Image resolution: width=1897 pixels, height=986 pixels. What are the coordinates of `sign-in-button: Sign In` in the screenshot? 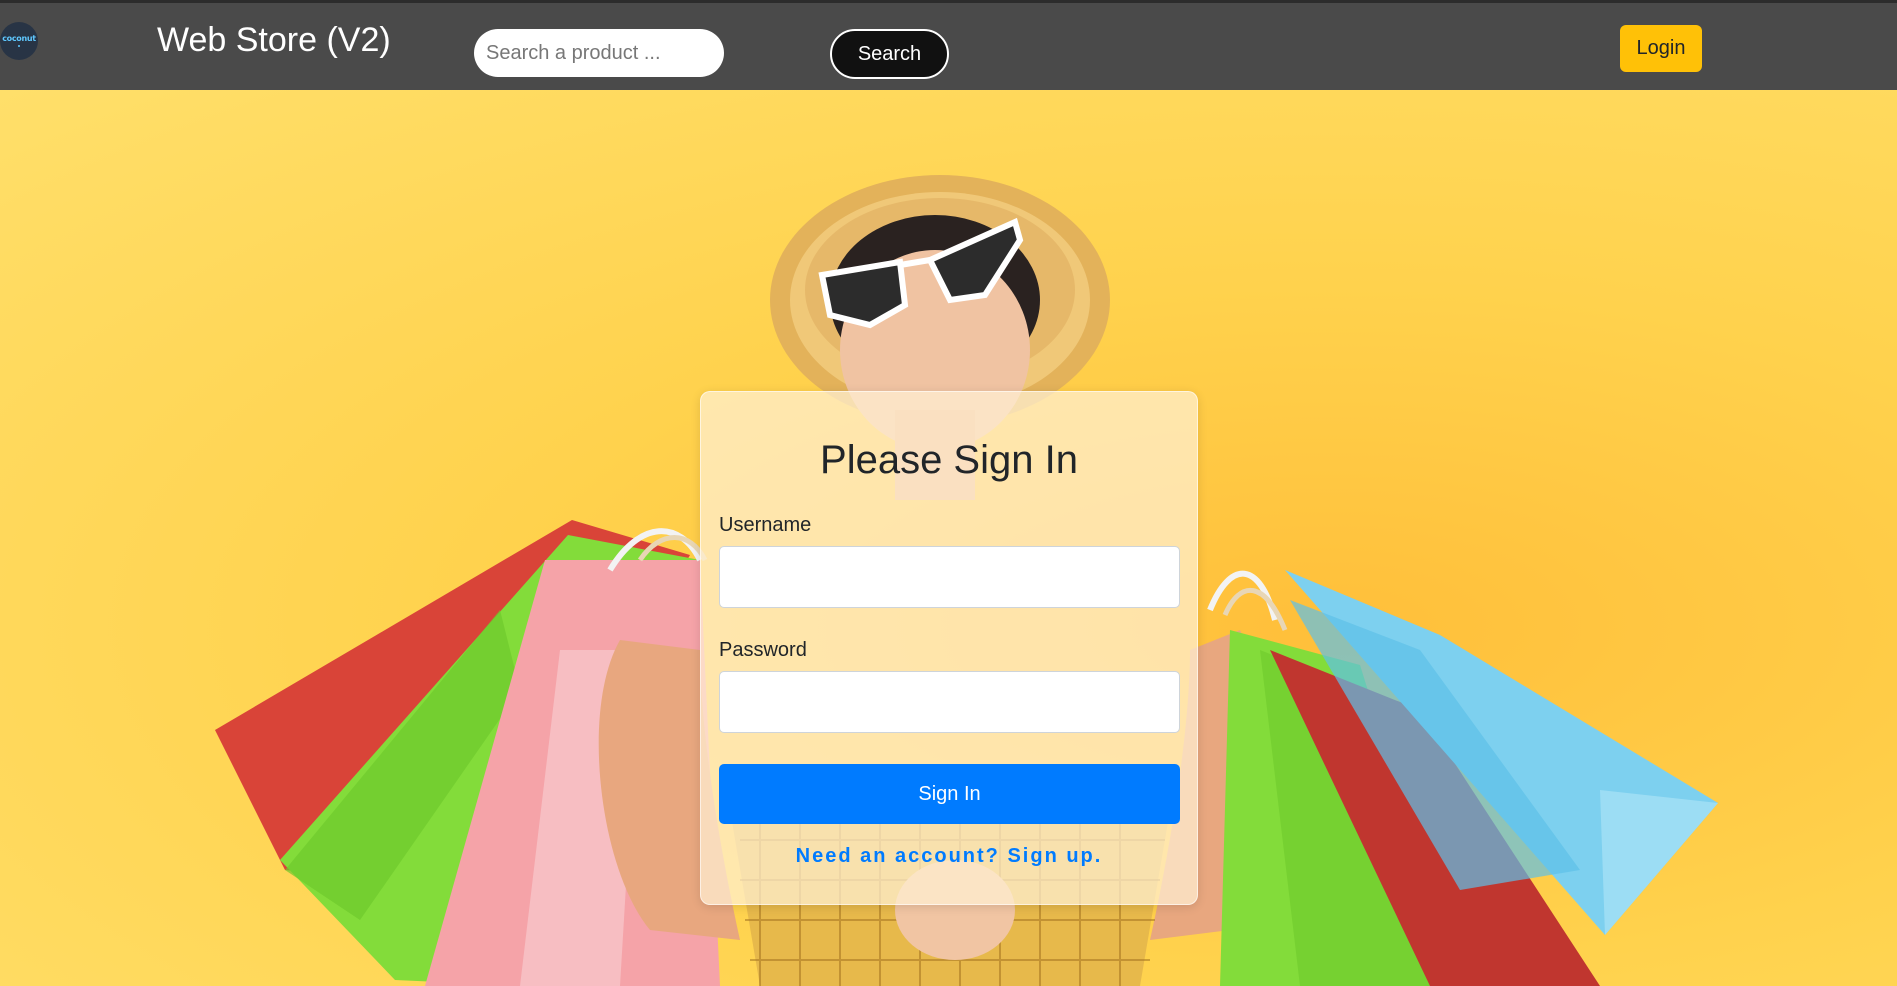 It's located at (949, 794).